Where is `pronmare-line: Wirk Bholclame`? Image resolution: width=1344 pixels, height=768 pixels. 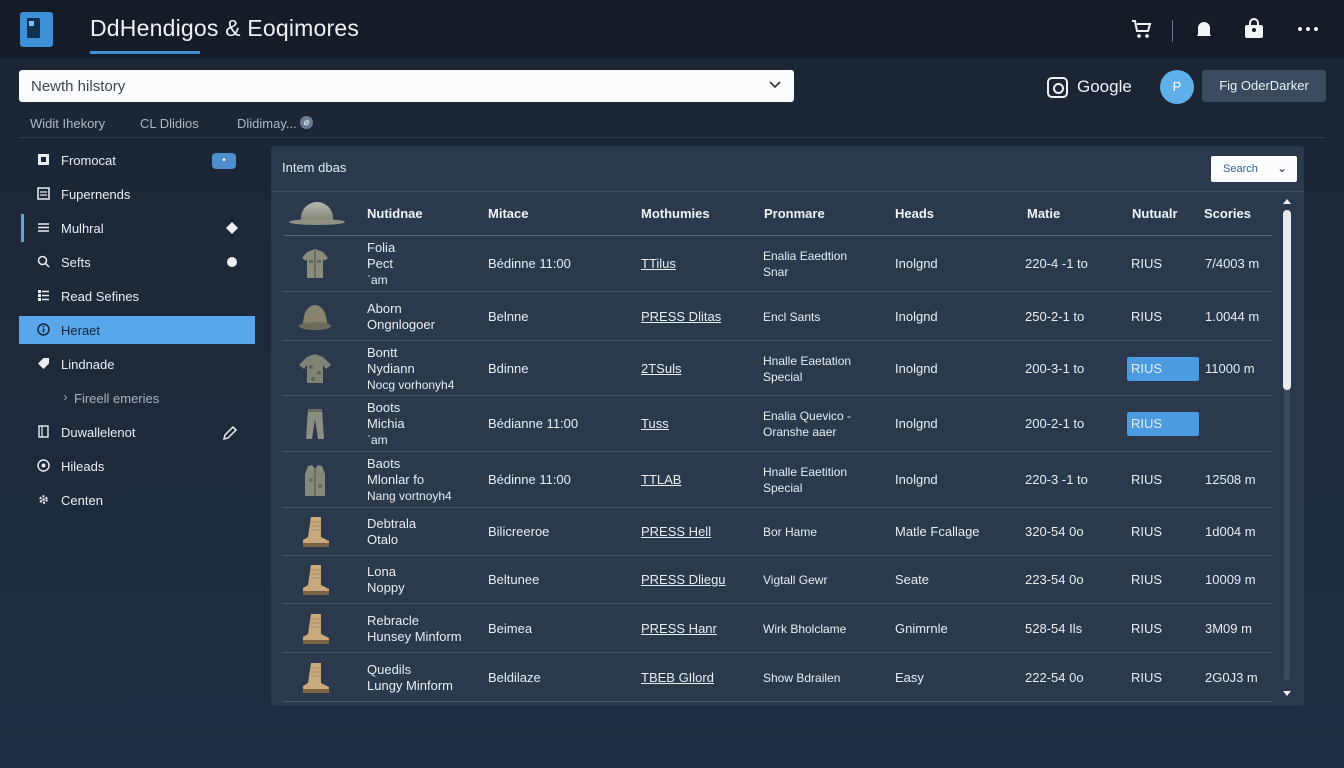
pronmare-line: Wirk Bholclame is located at coordinates (805, 629).